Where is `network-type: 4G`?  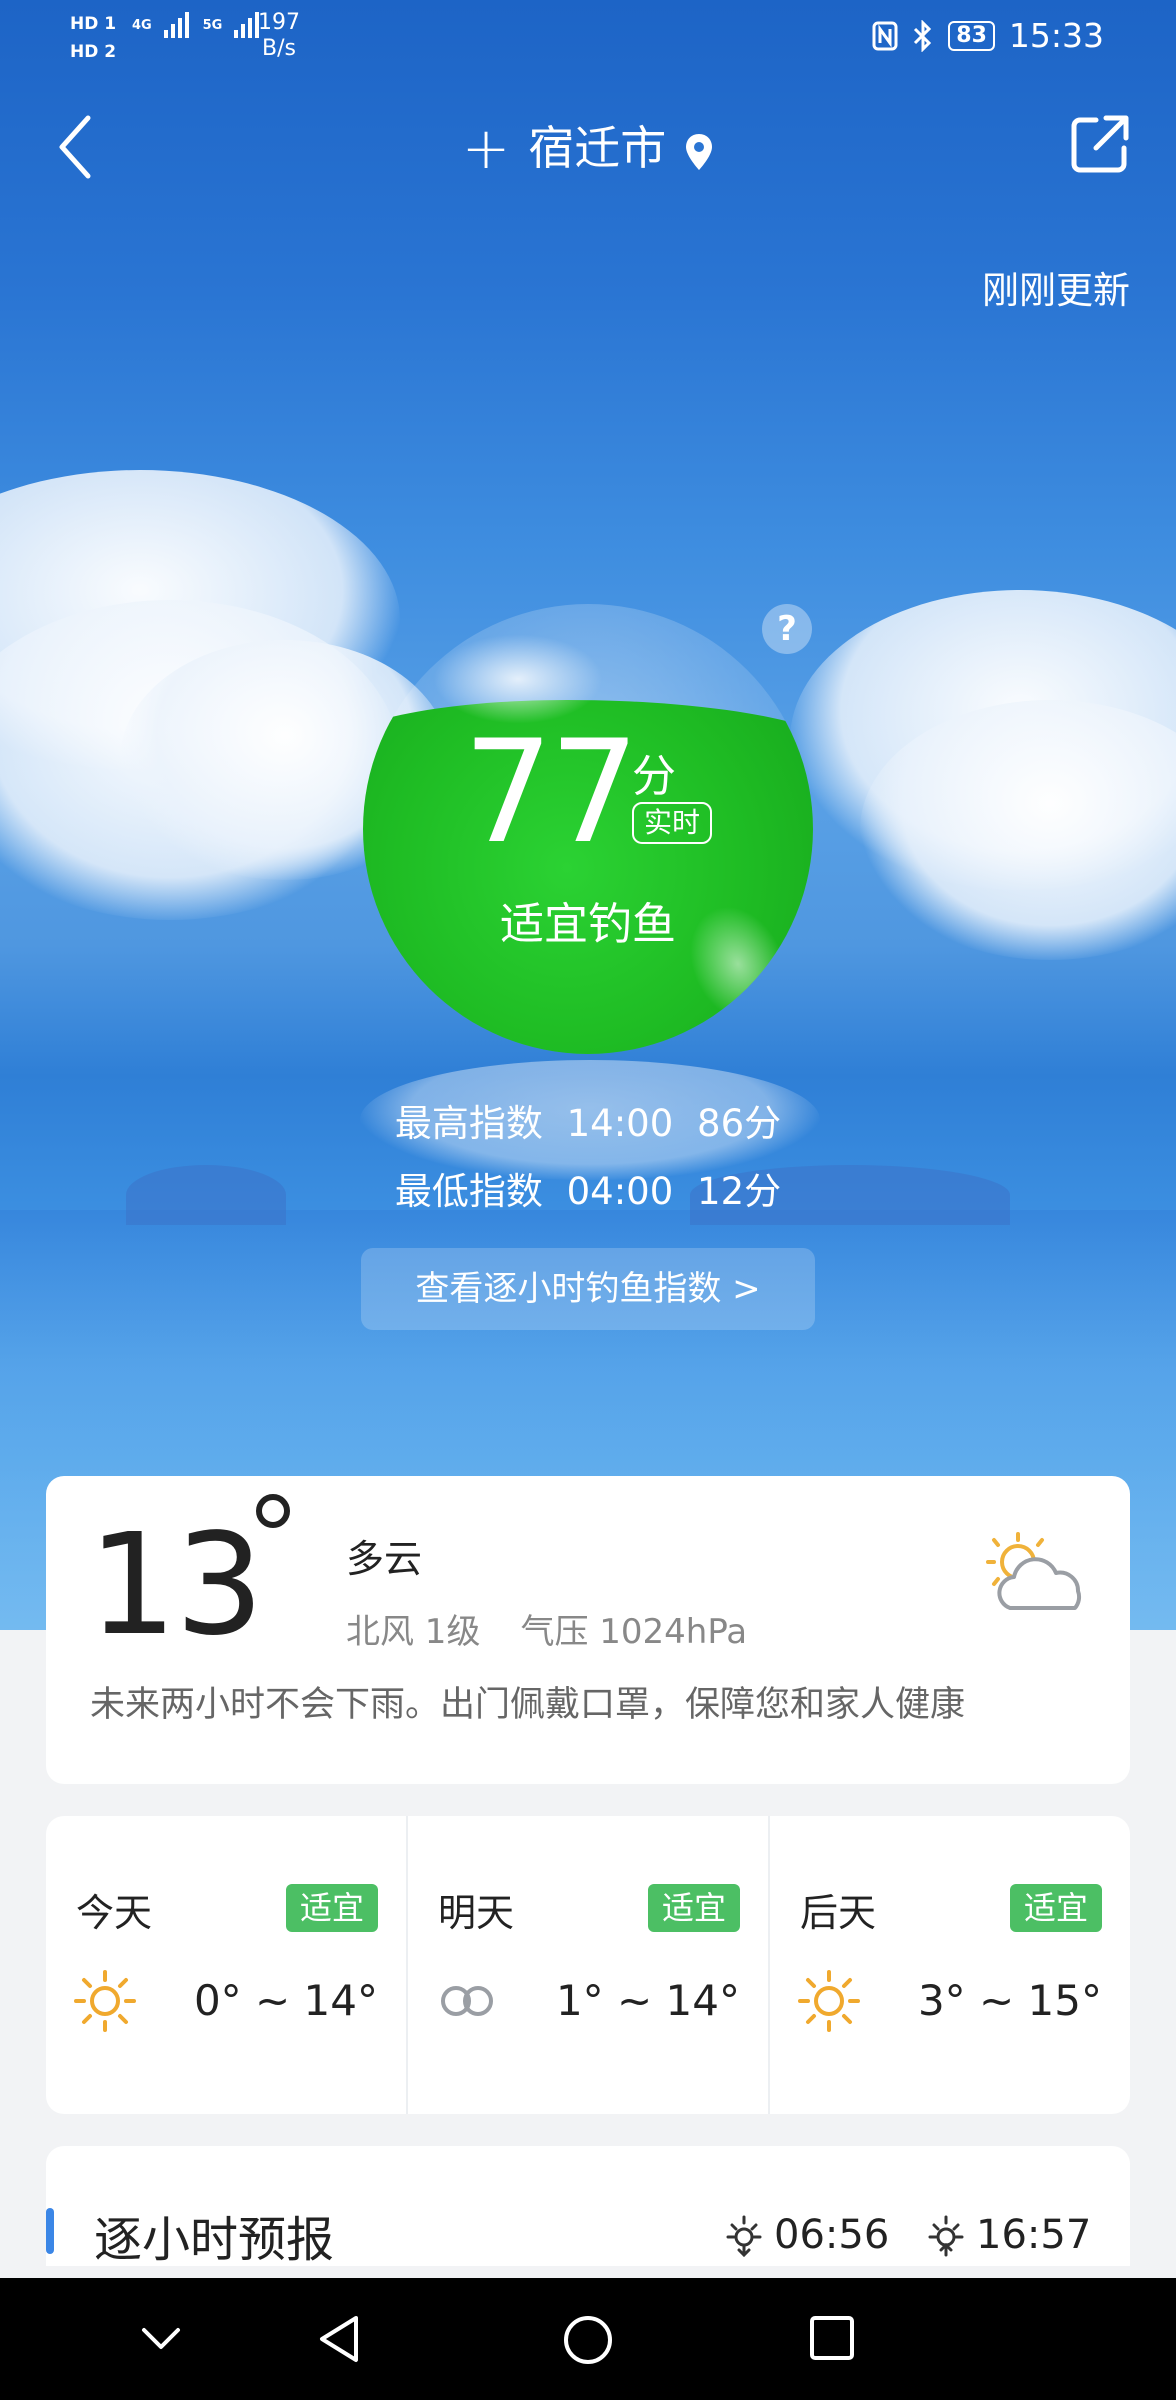
network-type: 4G is located at coordinates (142, 25).